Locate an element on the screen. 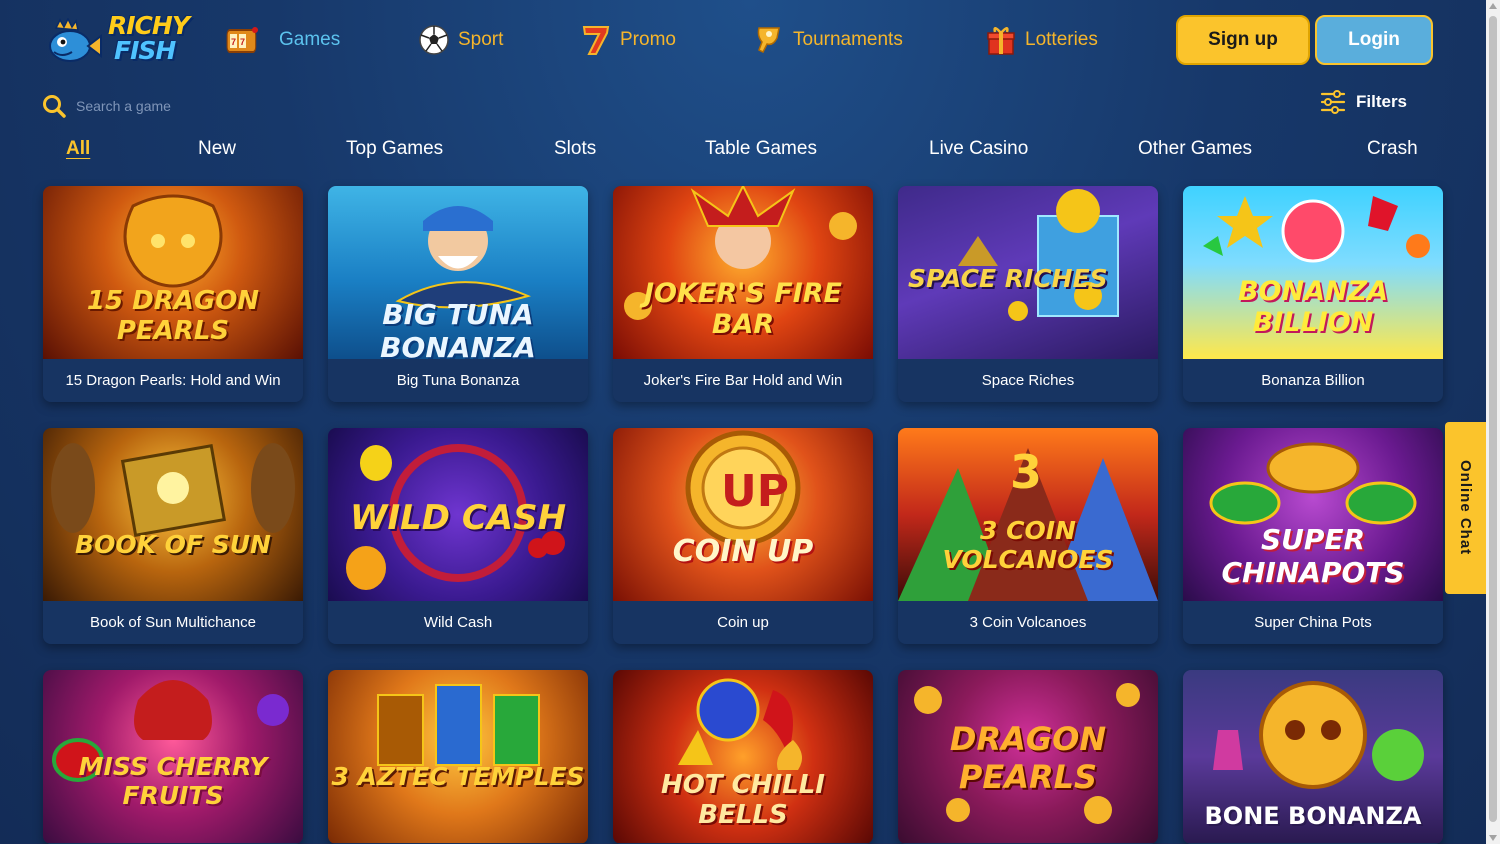  richy-fish-logo: RICHY FISH is located at coordinates (118, 40).